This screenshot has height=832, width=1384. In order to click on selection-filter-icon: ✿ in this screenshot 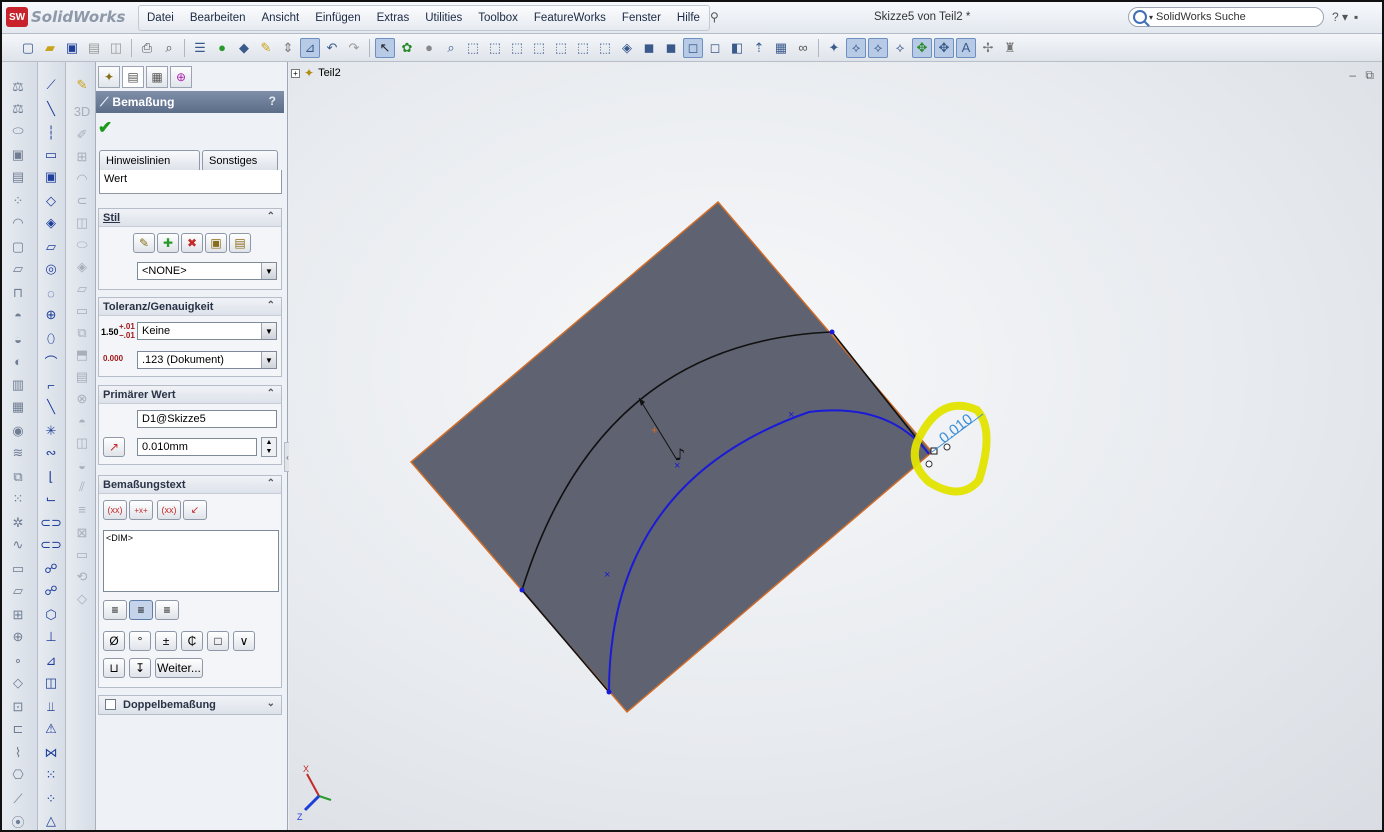, I will do `click(407, 48)`.